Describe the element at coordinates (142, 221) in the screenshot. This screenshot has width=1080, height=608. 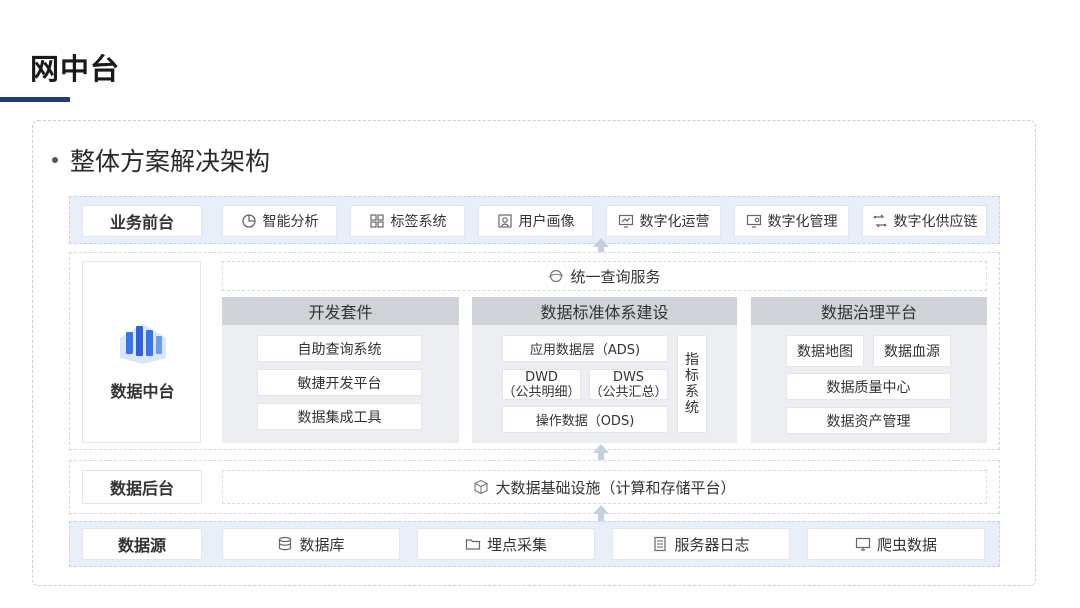
I see `front-label: 业务前台` at that location.